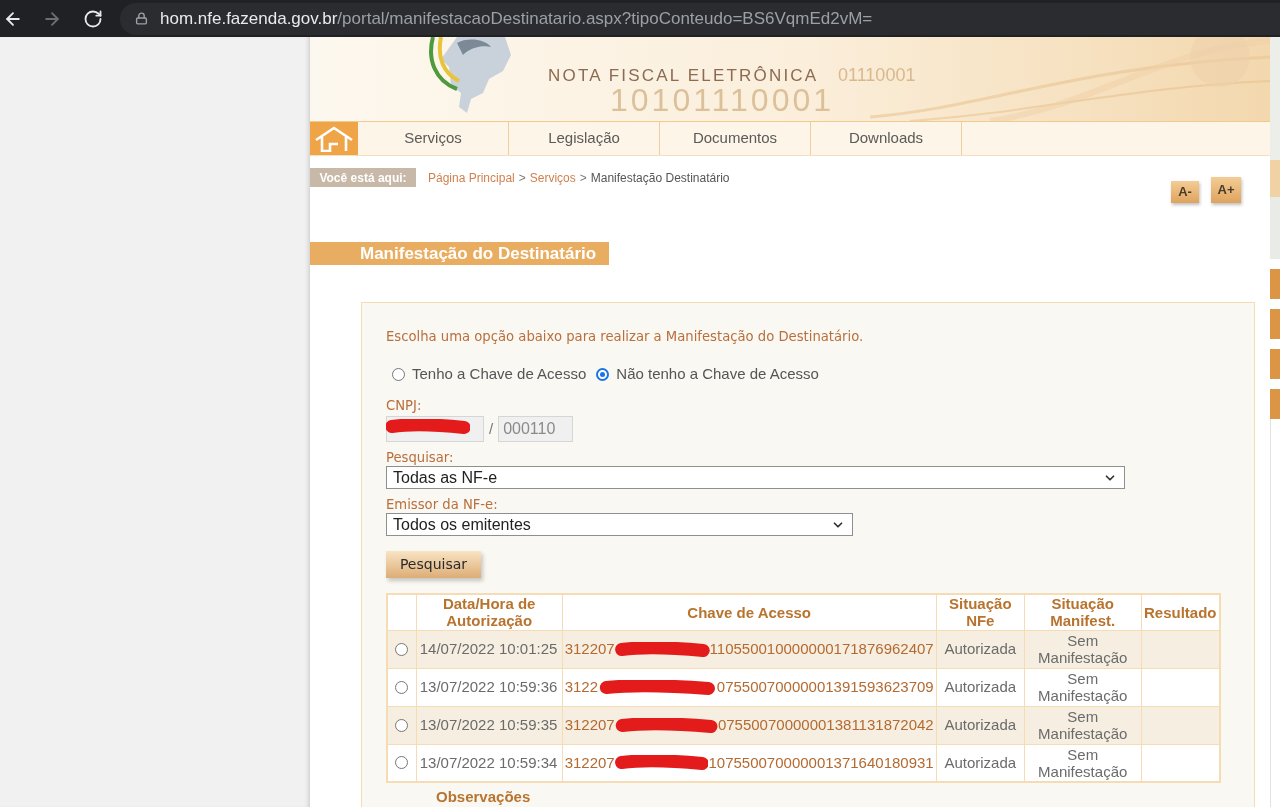 The height and width of the screenshot is (807, 1280). Describe the element at coordinates (821, 648) in the screenshot. I see `access-key-end: 110550010000000171876962407` at that location.